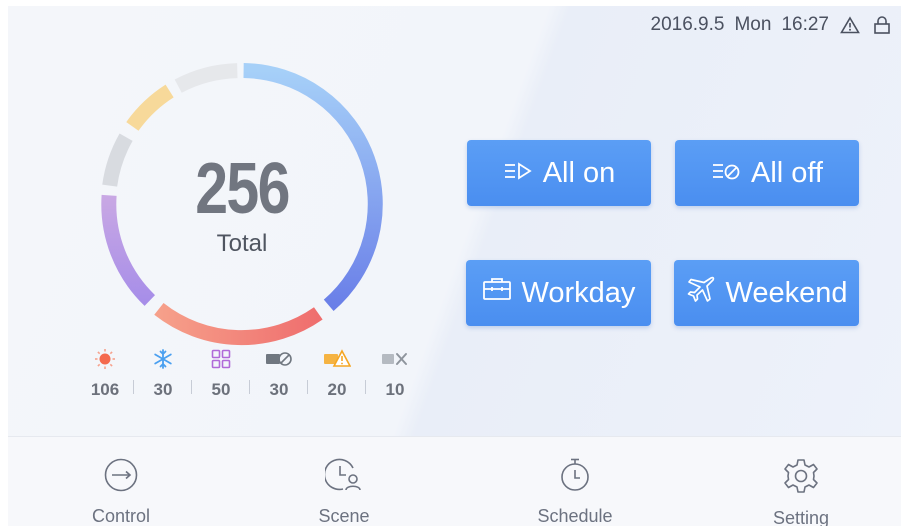 The height and width of the screenshot is (526, 901). I want to click on total-label: Total, so click(242, 243).